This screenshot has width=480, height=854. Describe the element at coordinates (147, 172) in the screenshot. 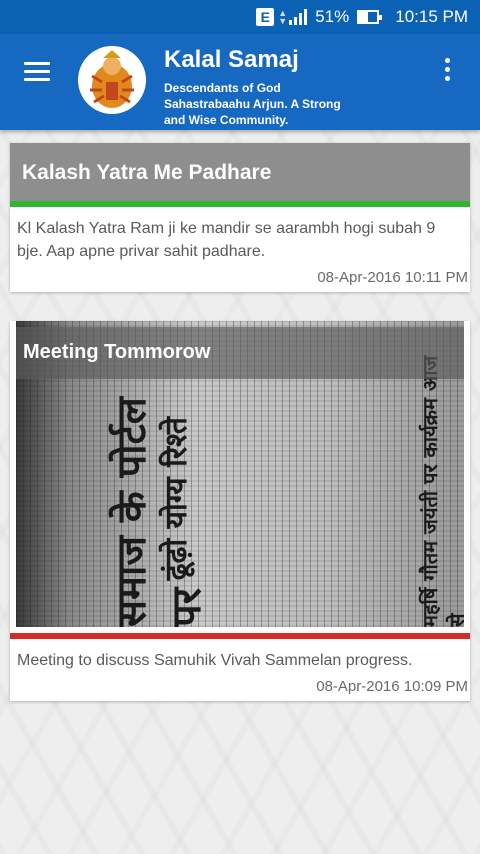

I see `post-title: Kalash Yatra Me Padhare` at that location.